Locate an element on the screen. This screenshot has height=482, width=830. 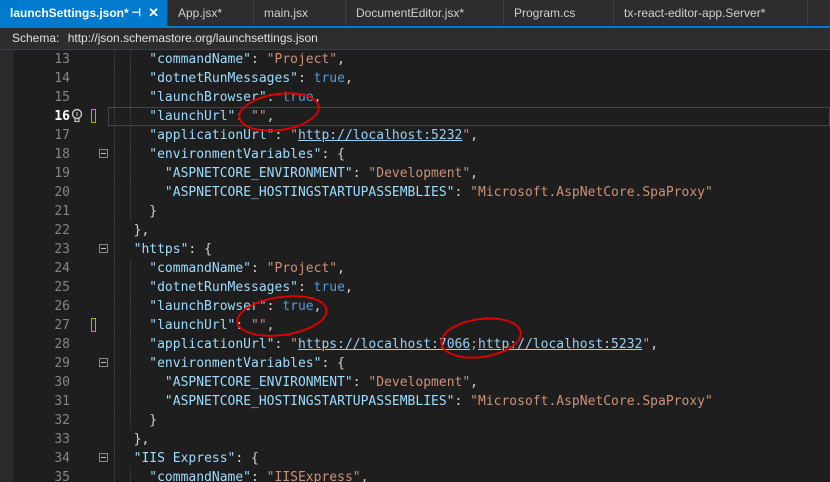
url-link: https://localhost:7066 is located at coordinates (384, 344).